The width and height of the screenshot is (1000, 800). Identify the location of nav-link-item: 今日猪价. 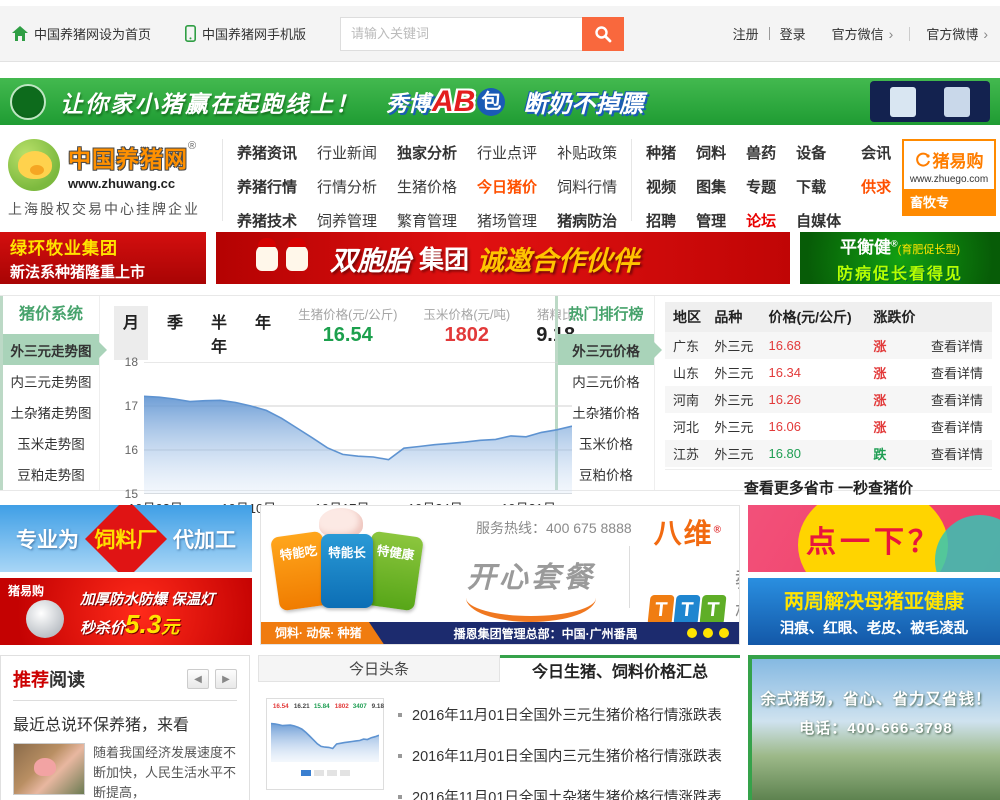
(507, 186).